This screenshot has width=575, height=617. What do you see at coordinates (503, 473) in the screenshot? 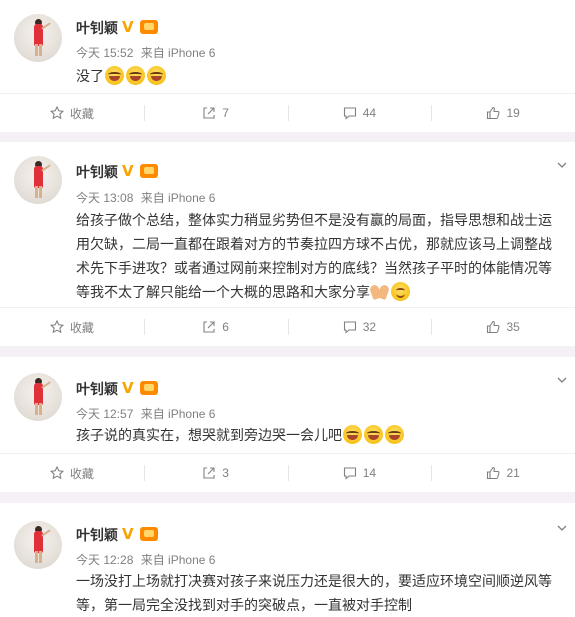
I see `like-button: 21` at bounding box center [503, 473].